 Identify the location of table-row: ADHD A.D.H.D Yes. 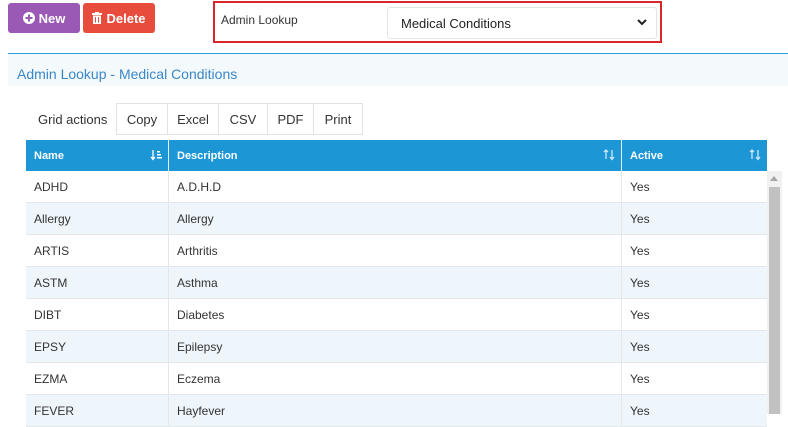
(396, 187).